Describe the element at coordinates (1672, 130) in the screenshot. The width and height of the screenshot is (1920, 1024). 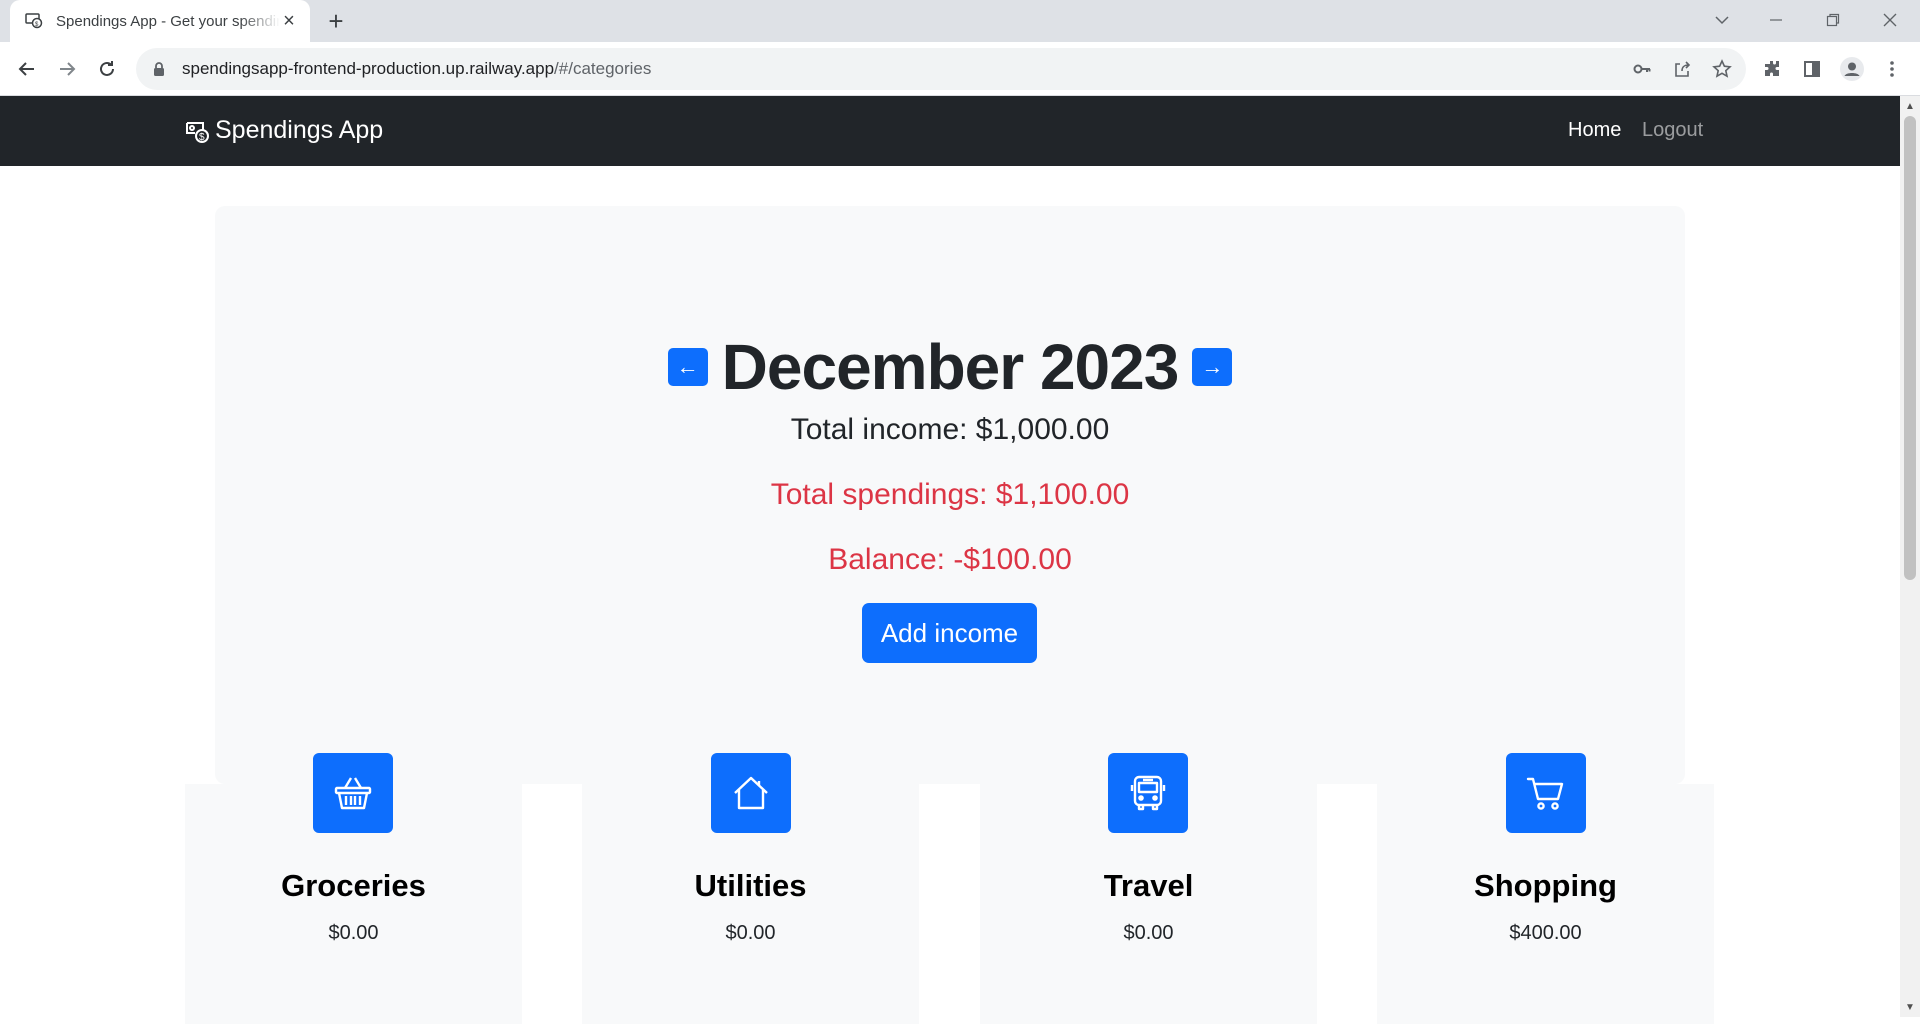
I see `nav-logout-link: Logout` at that location.